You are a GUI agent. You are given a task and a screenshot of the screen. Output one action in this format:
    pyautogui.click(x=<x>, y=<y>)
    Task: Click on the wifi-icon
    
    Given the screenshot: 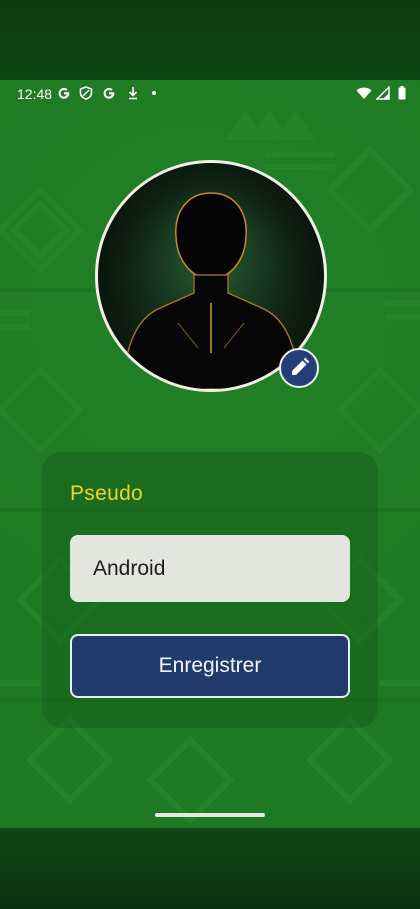 What is the action you would take?
    pyautogui.click(x=364, y=95)
    